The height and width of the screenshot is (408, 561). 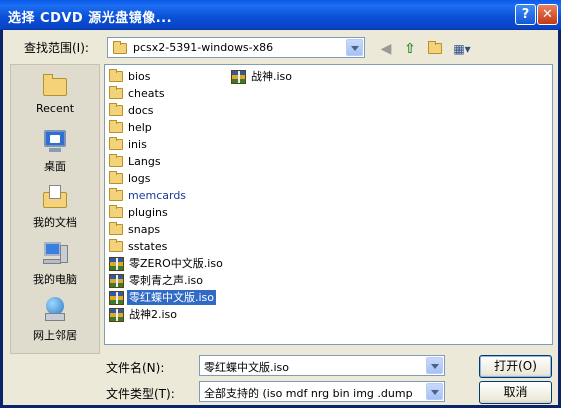 I want to click on iso-file-item: 零ZERO中文版.iso, so click(x=167, y=263).